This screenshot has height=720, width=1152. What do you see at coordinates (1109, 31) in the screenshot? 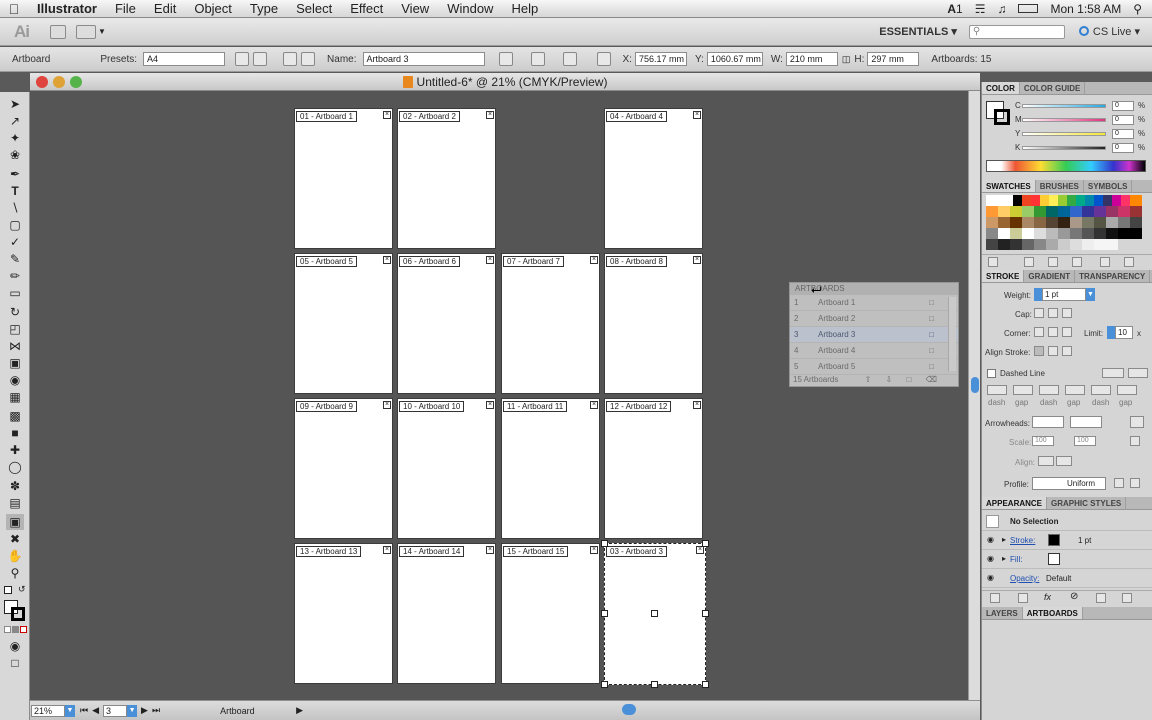
I see `cs-live-button: CS Live ▾` at bounding box center [1109, 31].